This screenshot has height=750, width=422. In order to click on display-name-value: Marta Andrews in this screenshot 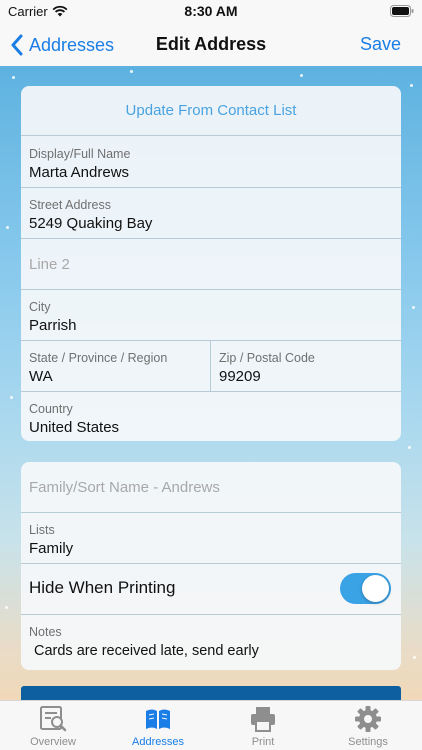, I will do `click(79, 172)`.